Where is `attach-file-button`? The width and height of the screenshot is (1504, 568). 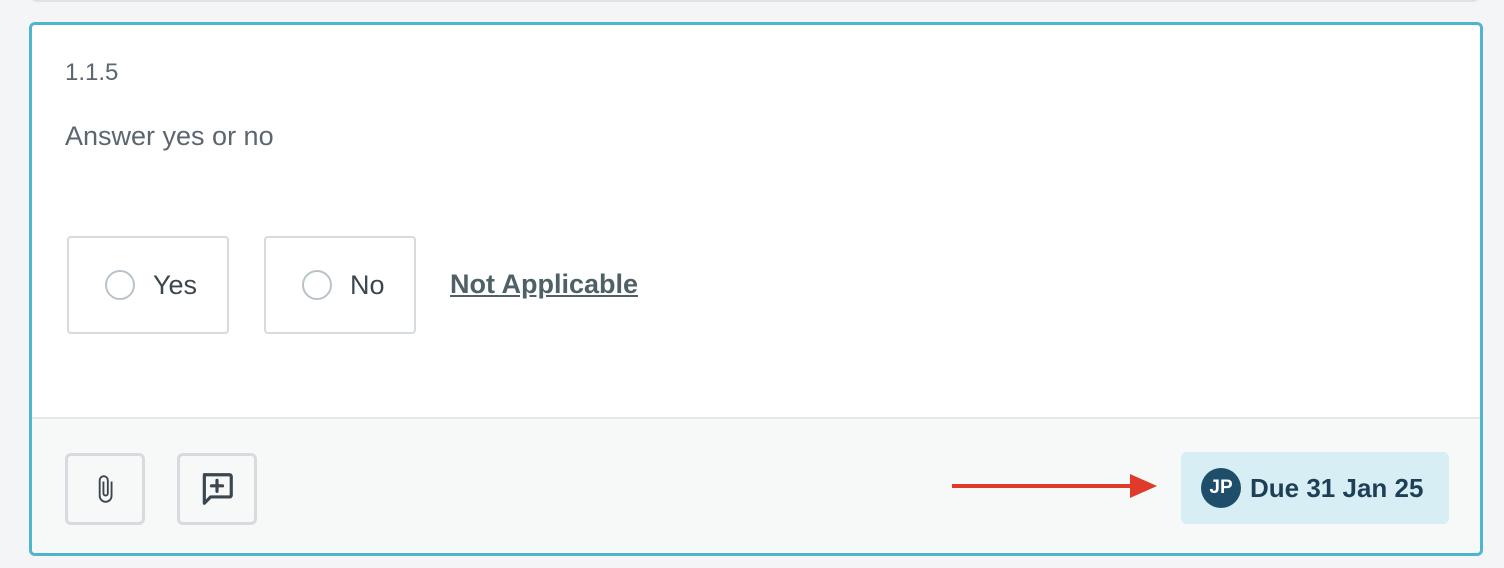
attach-file-button is located at coordinates (105, 489).